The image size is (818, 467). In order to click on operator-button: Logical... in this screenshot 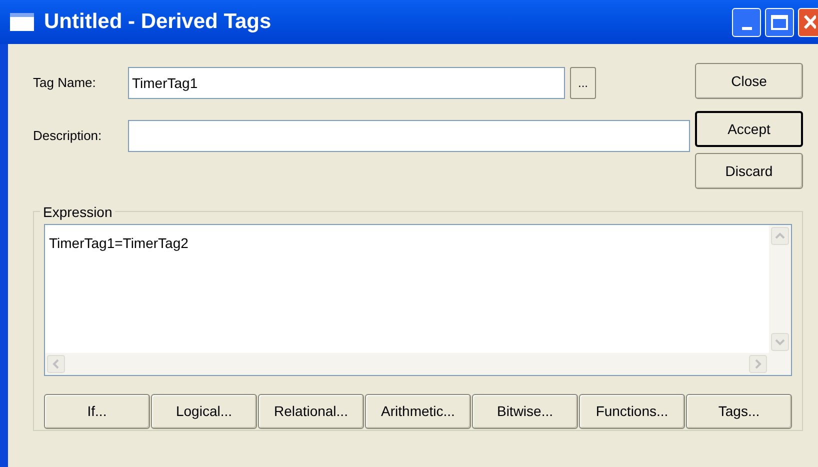, I will do `click(204, 411)`.